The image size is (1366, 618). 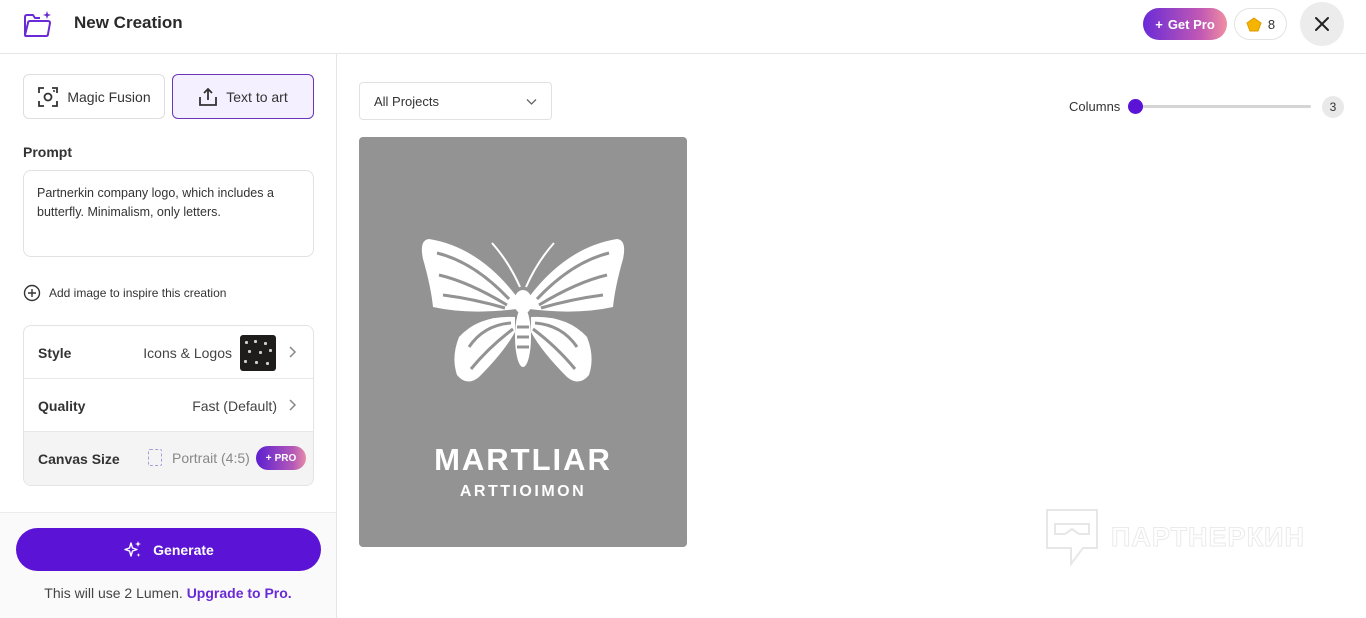 What do you see at coordinates (1223, 106) in the screenshot?
I see `columns-slider-track` at bounding box center [1223, 106].